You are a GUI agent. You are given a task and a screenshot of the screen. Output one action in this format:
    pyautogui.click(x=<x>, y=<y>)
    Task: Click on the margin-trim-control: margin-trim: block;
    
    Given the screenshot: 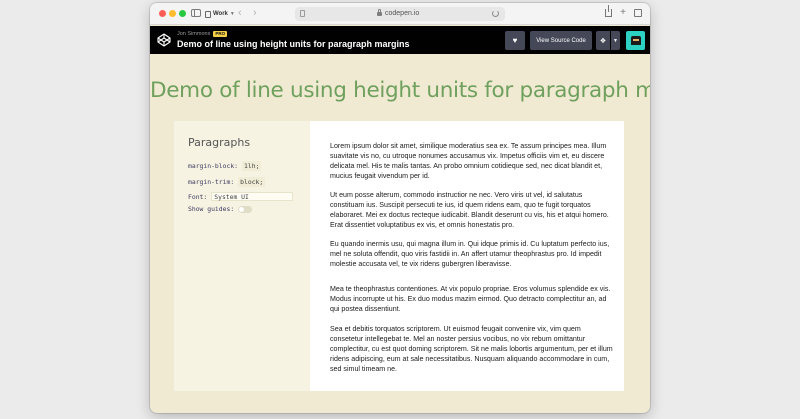 What is the action you would take?
    pyautogui.click(x=227, y=182)
    